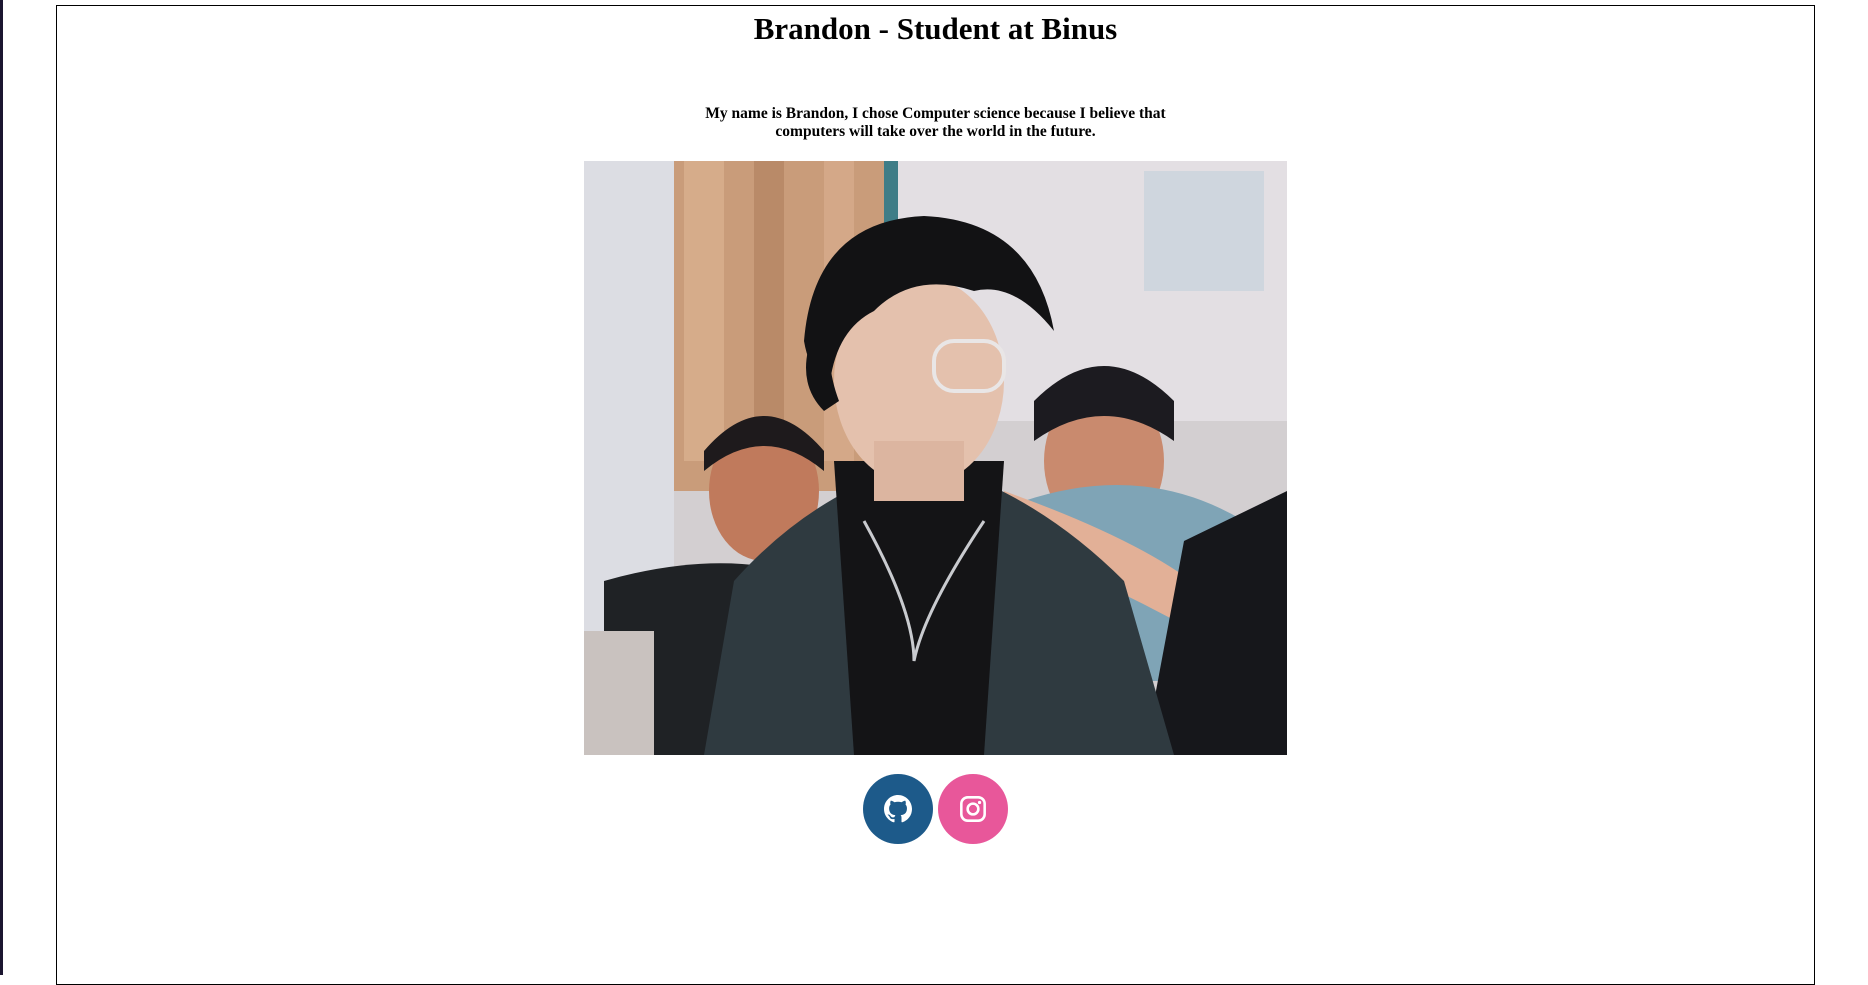 The width and height of the screenshot is (1868, 985). I want to click on window-edge, so click(1, 487).